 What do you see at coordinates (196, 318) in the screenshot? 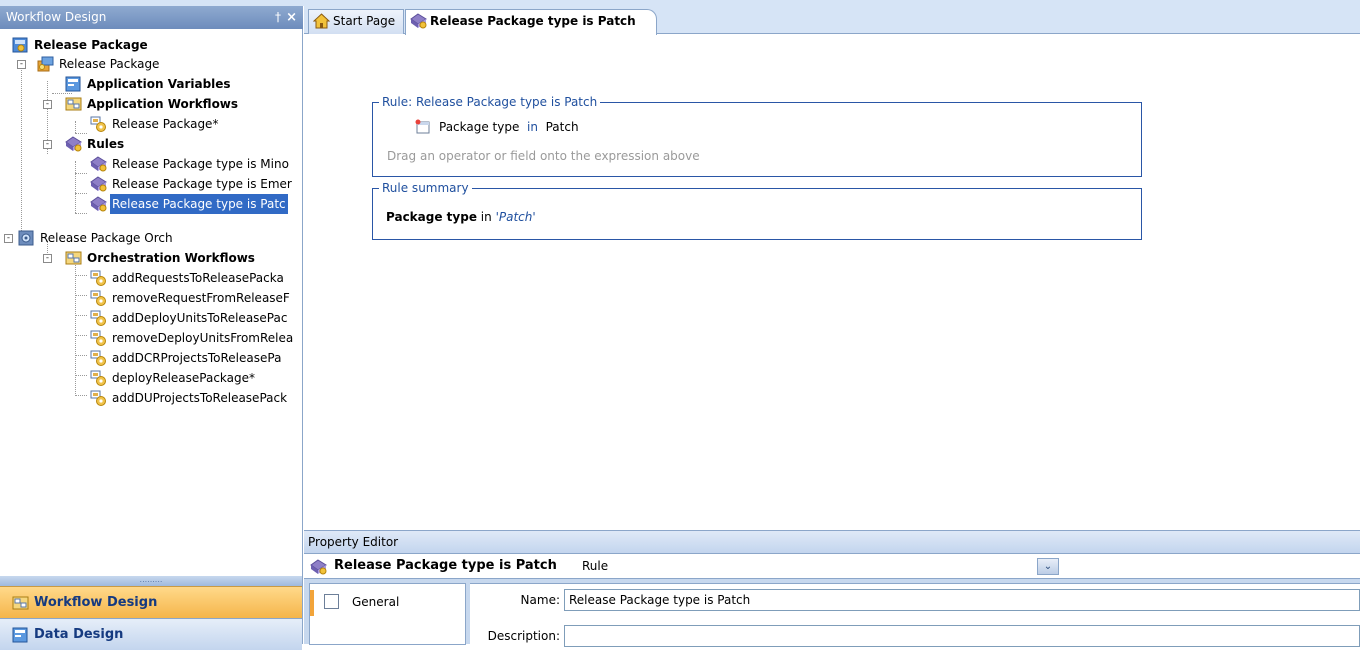
I see `tree-item-orch-workflow: addDeployUnitsToReleasePac` at bounding box center [196, 318].